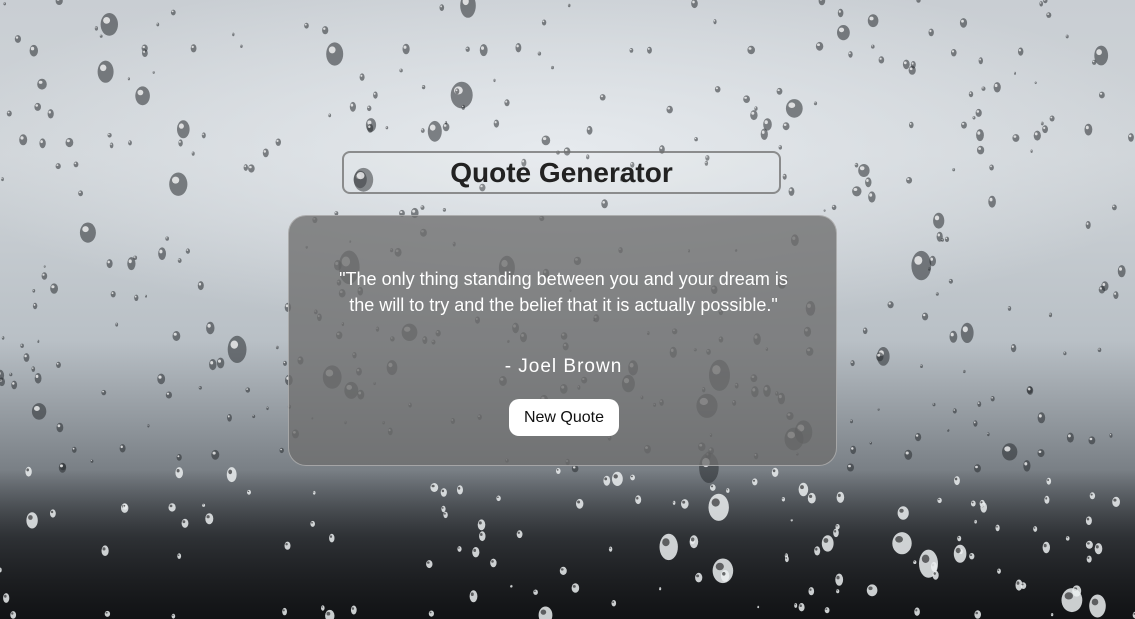 The width and height of the screenshot is (1135, 619). Describe the element at coordinates (561, 172) in the screenshot. I see `title-box: Quote Generator` at that location.